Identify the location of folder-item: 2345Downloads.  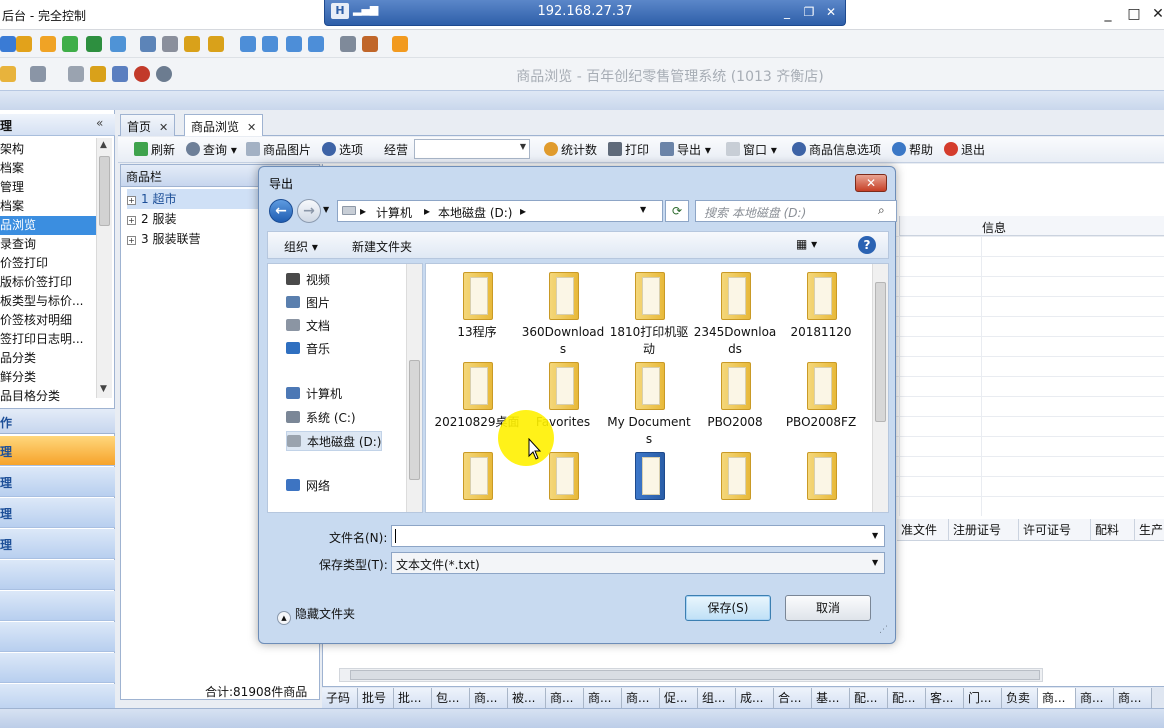
(735, 312).